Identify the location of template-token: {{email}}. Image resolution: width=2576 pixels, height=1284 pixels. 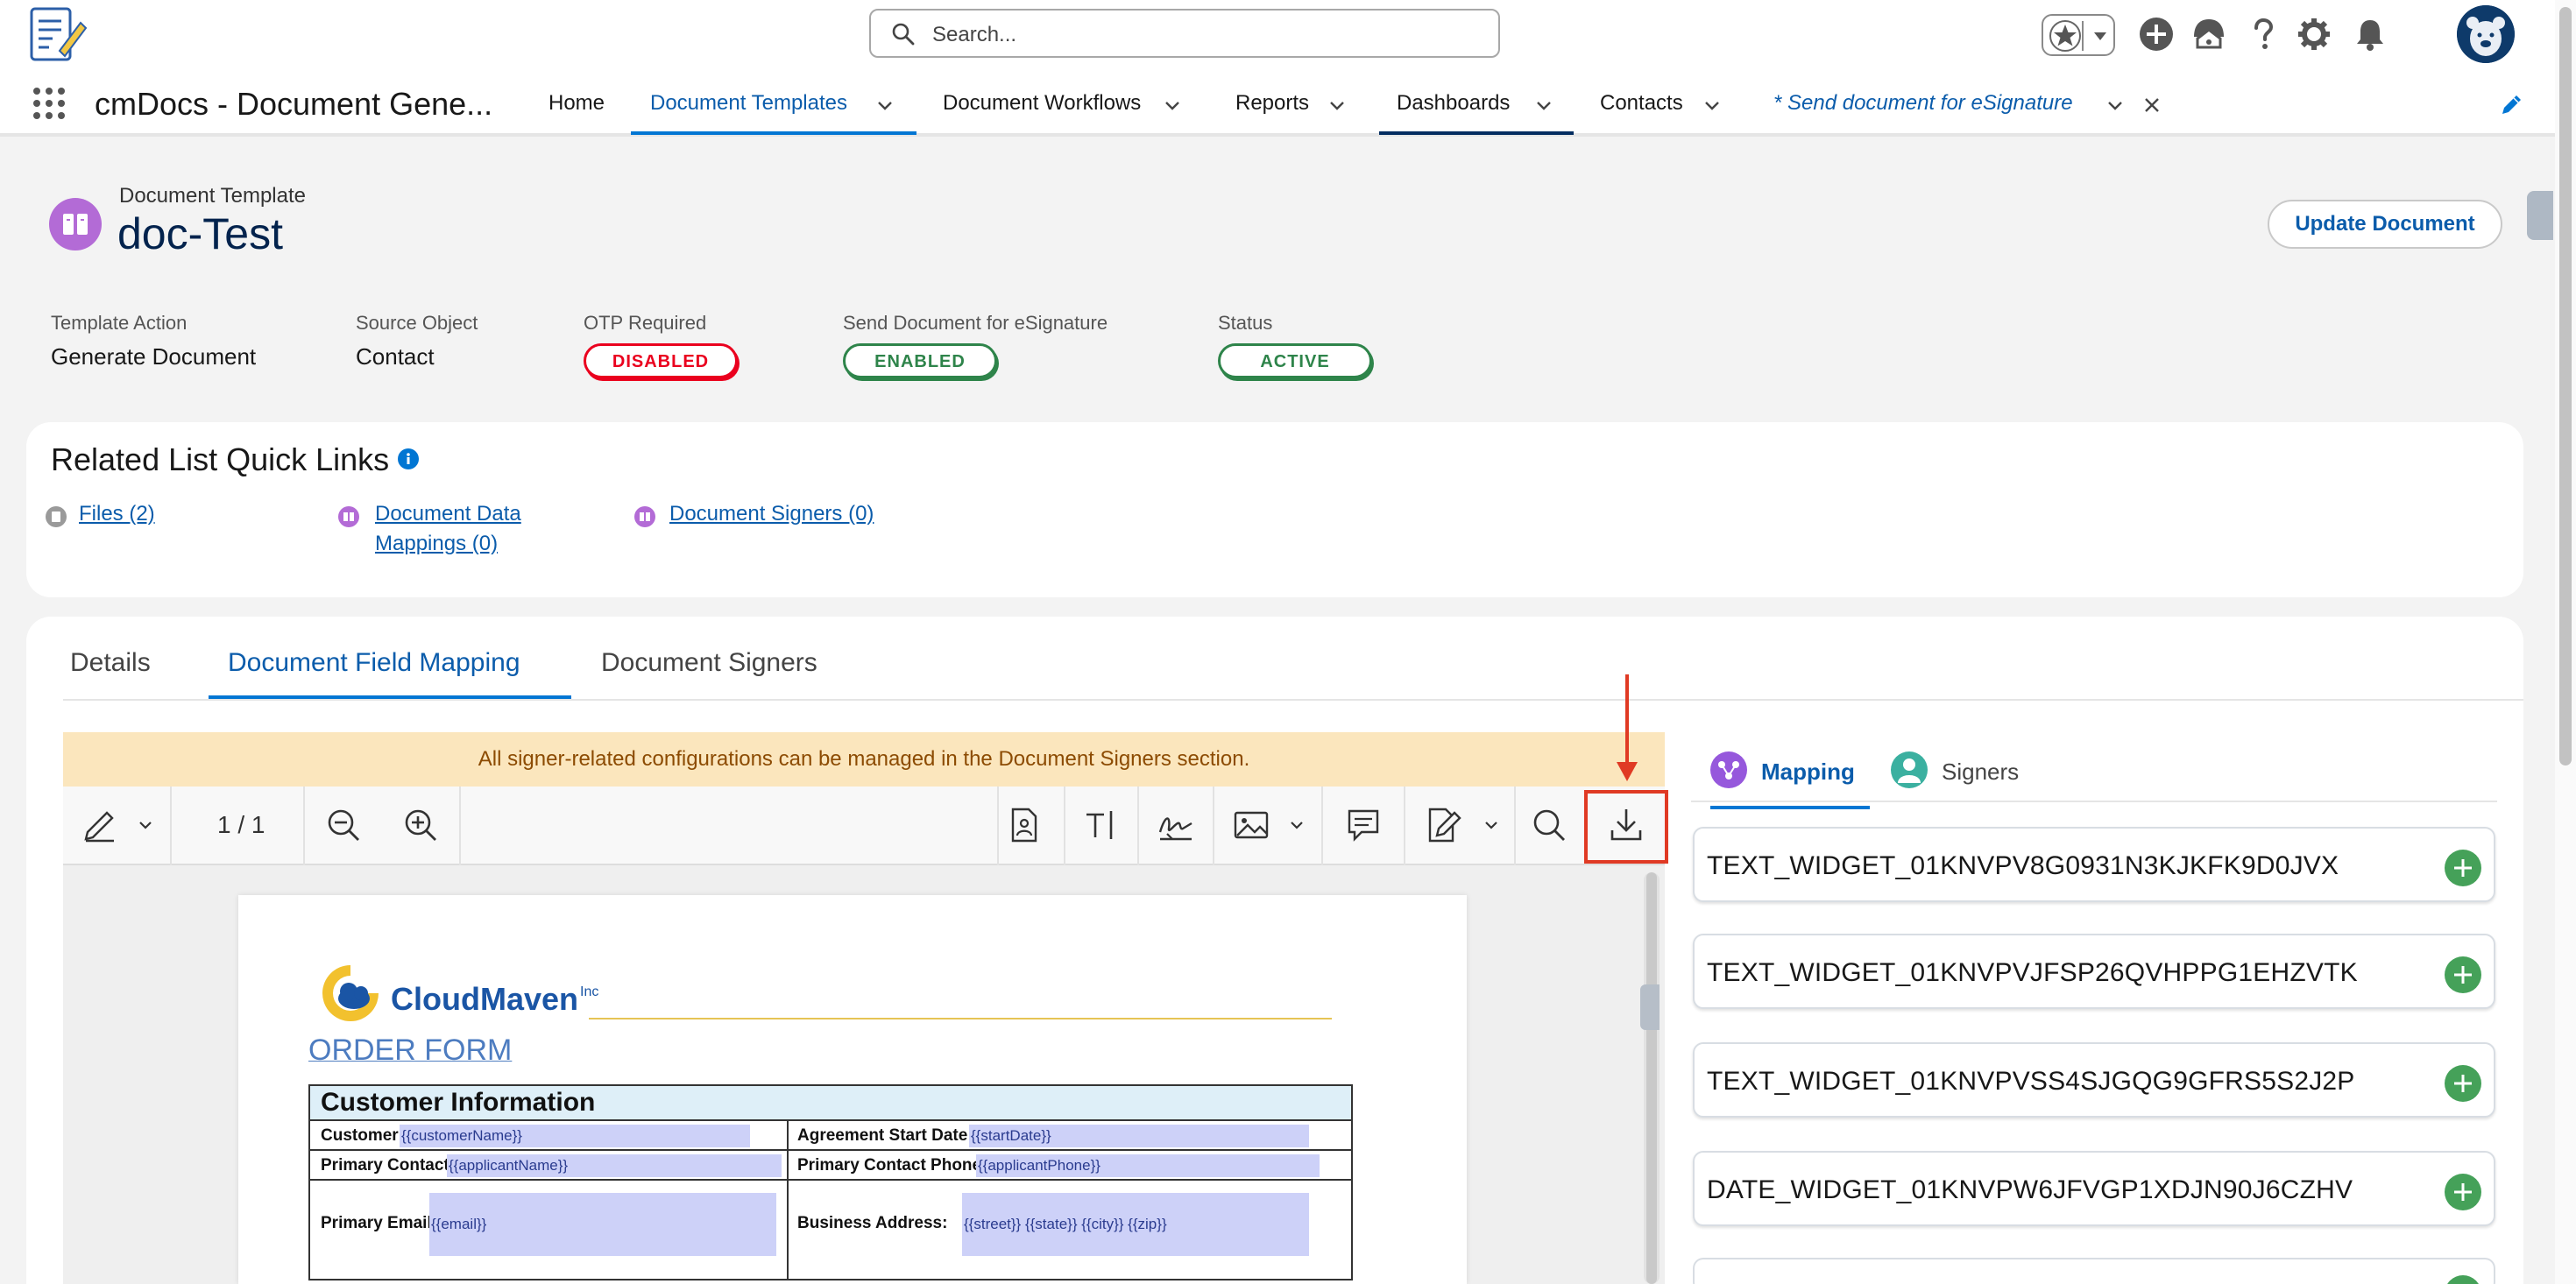
(602, 1225).